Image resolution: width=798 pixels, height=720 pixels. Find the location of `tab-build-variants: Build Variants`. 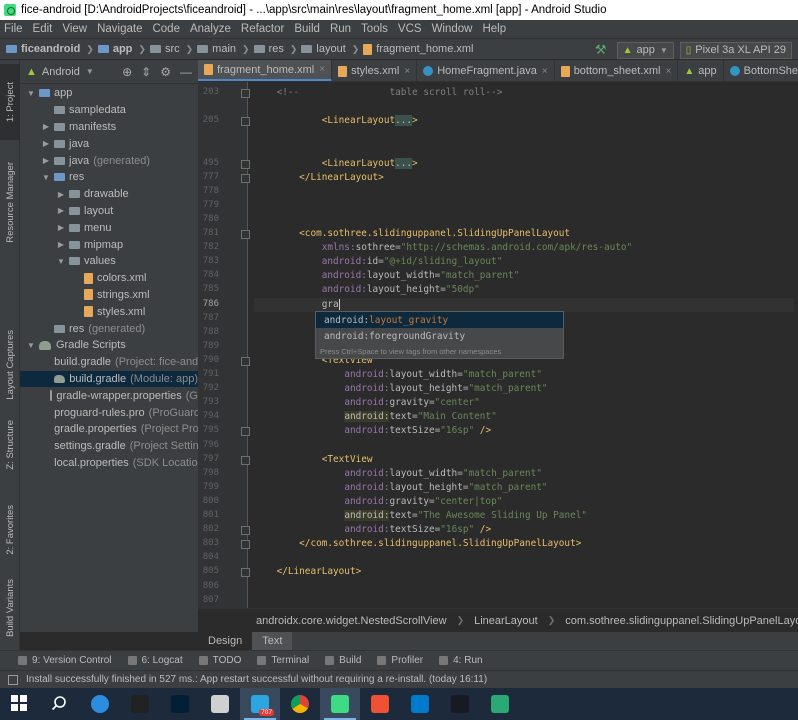

tab-build-variants: Build Variants is located at coordinates (10, 608).